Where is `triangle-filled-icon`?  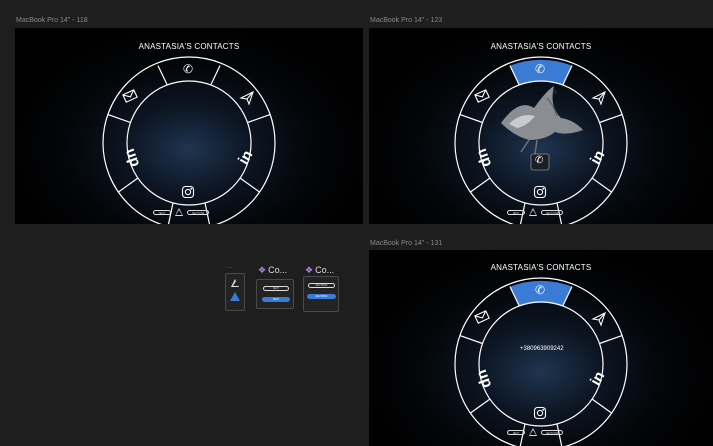 triangle-filled-icon is located at coordinates (235, 296).